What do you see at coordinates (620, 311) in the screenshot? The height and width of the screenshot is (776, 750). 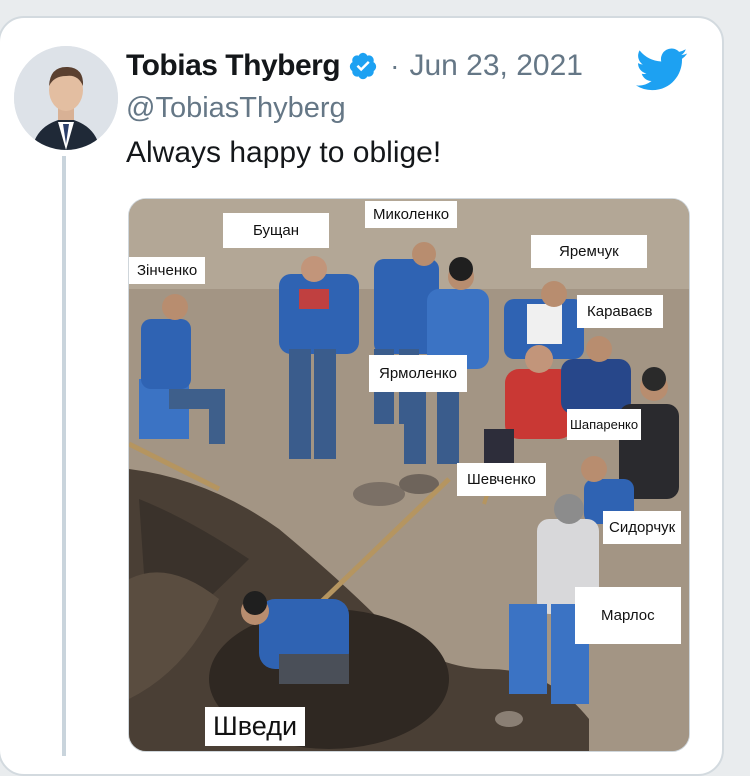 I see `label-karavaiev: Караваєв` at bounding box center [620, 311].